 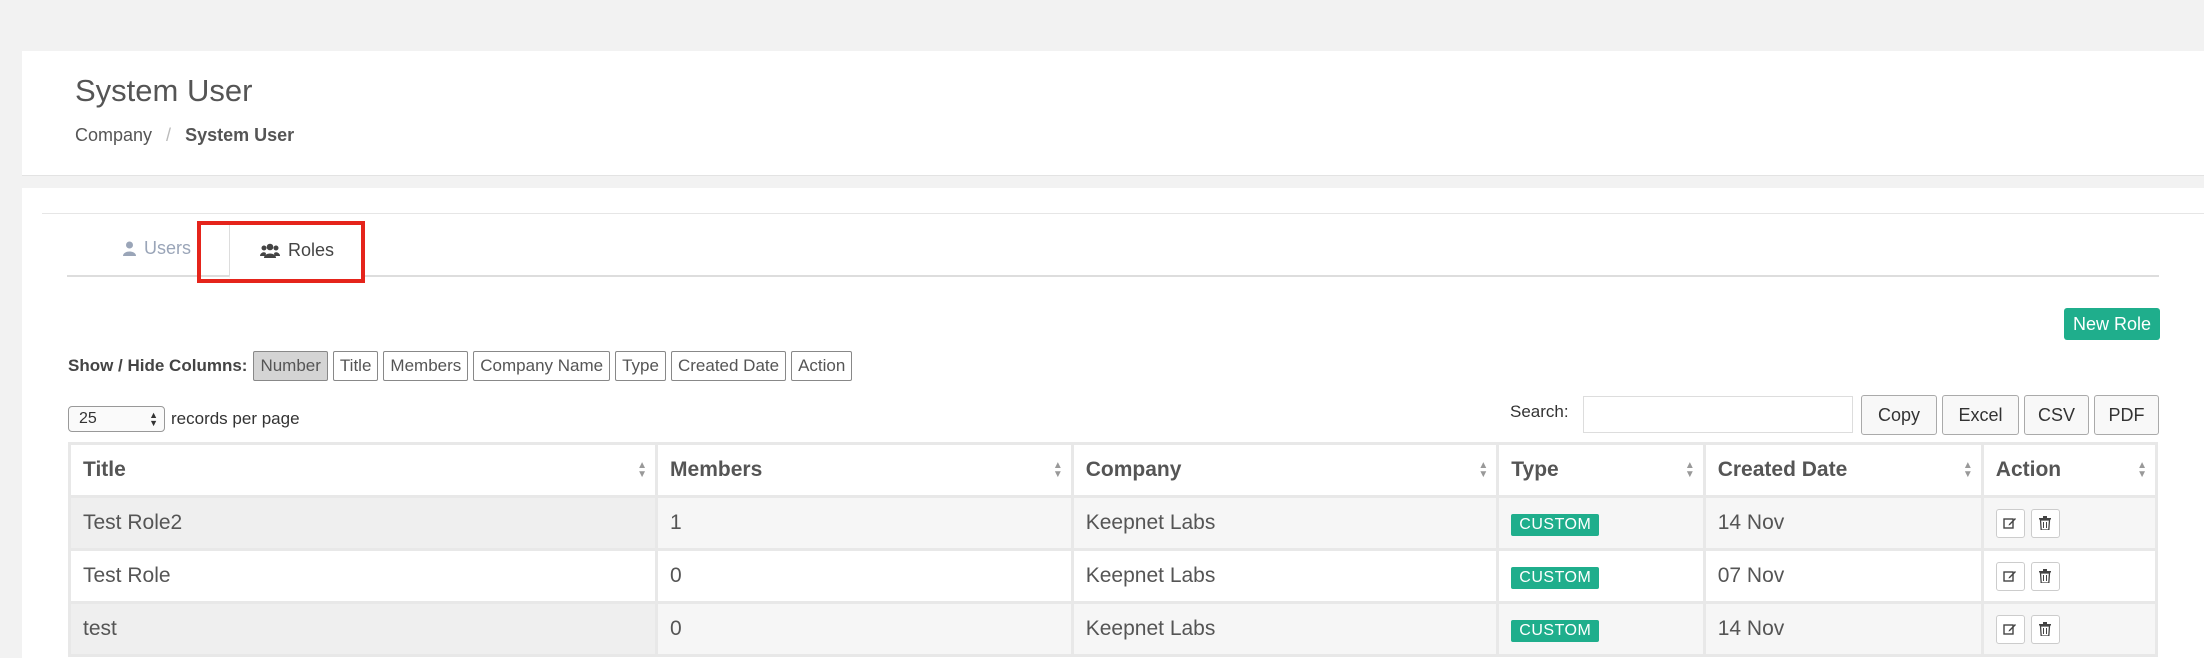 What do you see at coordinates (1123, 213) in the screenshot?
I see `divider` at bounding box center [1123, 213].